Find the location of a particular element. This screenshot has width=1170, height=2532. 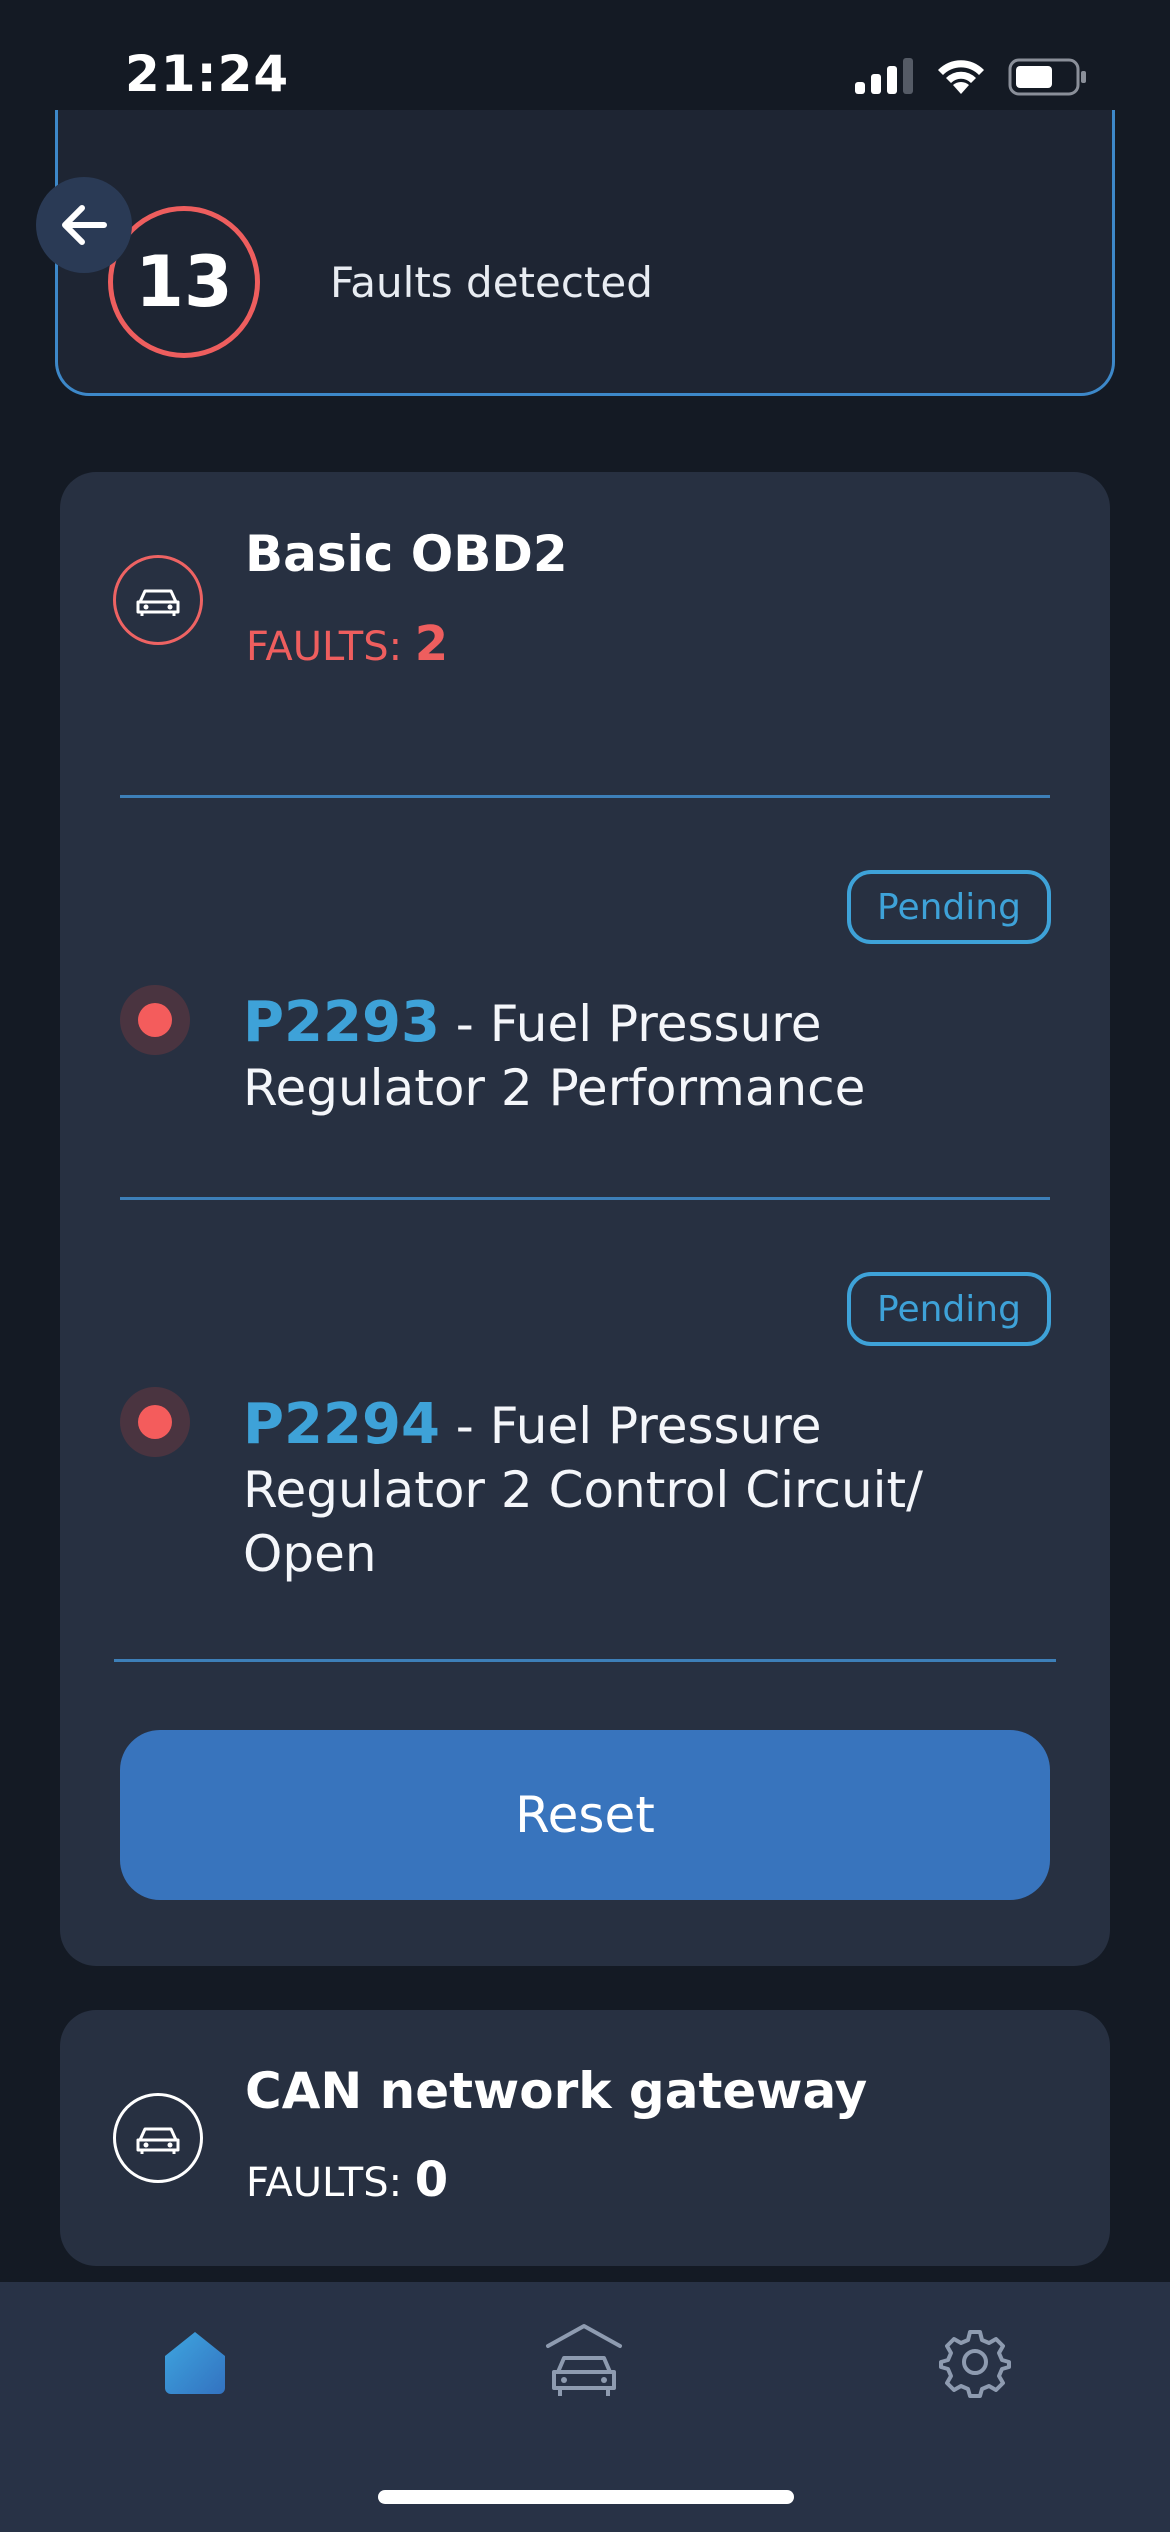

battery-icon is located at coordinates (1047, 77).